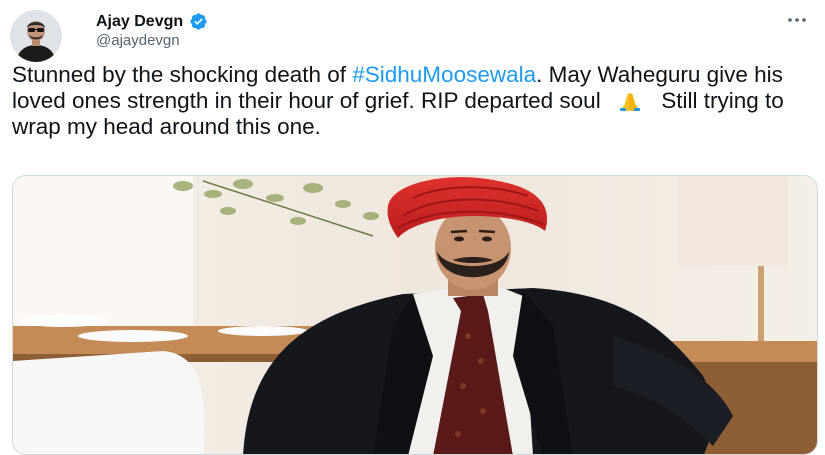 This screenshot has height=455, width=825. What do you see at coordinates (182, 74) in the screenshot?
I see `tweet-text-part-1: Stunned by the shocking death of` at bounding box center [182, 74].